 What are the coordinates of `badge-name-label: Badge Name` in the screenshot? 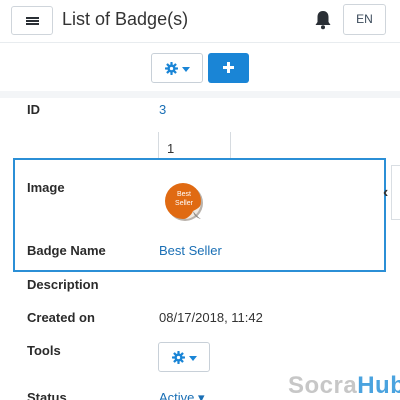 It's located at (66, 250).